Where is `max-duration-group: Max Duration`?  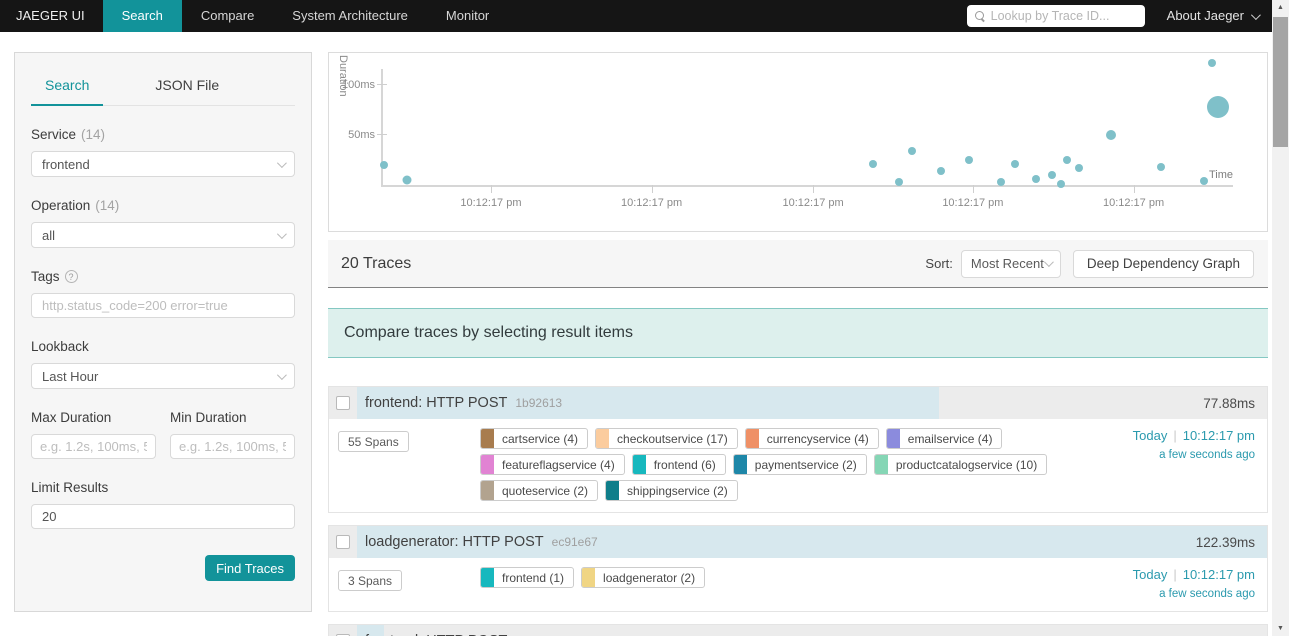
max-duration-group: Max Duration is located at coordinates (93, 434).